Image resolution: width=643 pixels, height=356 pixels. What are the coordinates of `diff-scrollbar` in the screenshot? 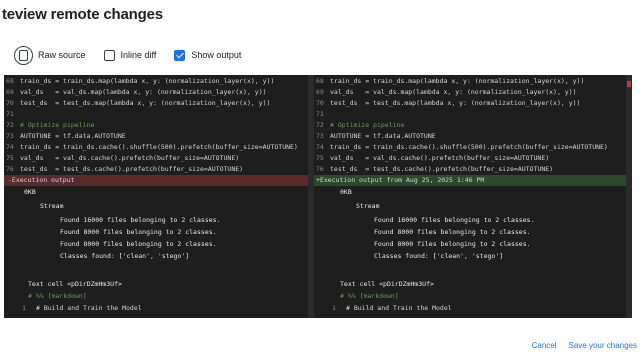 It's located at (629, 196).